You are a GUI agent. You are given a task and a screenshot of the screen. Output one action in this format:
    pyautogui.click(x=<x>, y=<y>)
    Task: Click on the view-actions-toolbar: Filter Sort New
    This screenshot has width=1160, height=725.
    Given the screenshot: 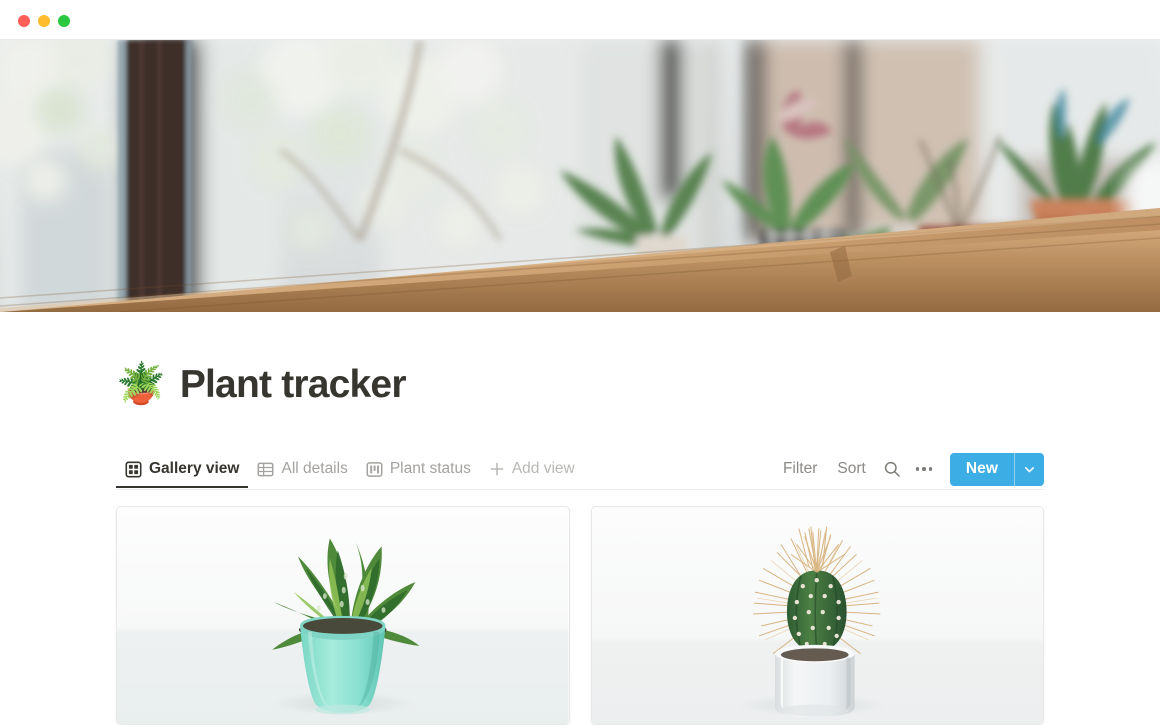 What is the action you would take?
    pyautogui.click(x=908, y=469)
    